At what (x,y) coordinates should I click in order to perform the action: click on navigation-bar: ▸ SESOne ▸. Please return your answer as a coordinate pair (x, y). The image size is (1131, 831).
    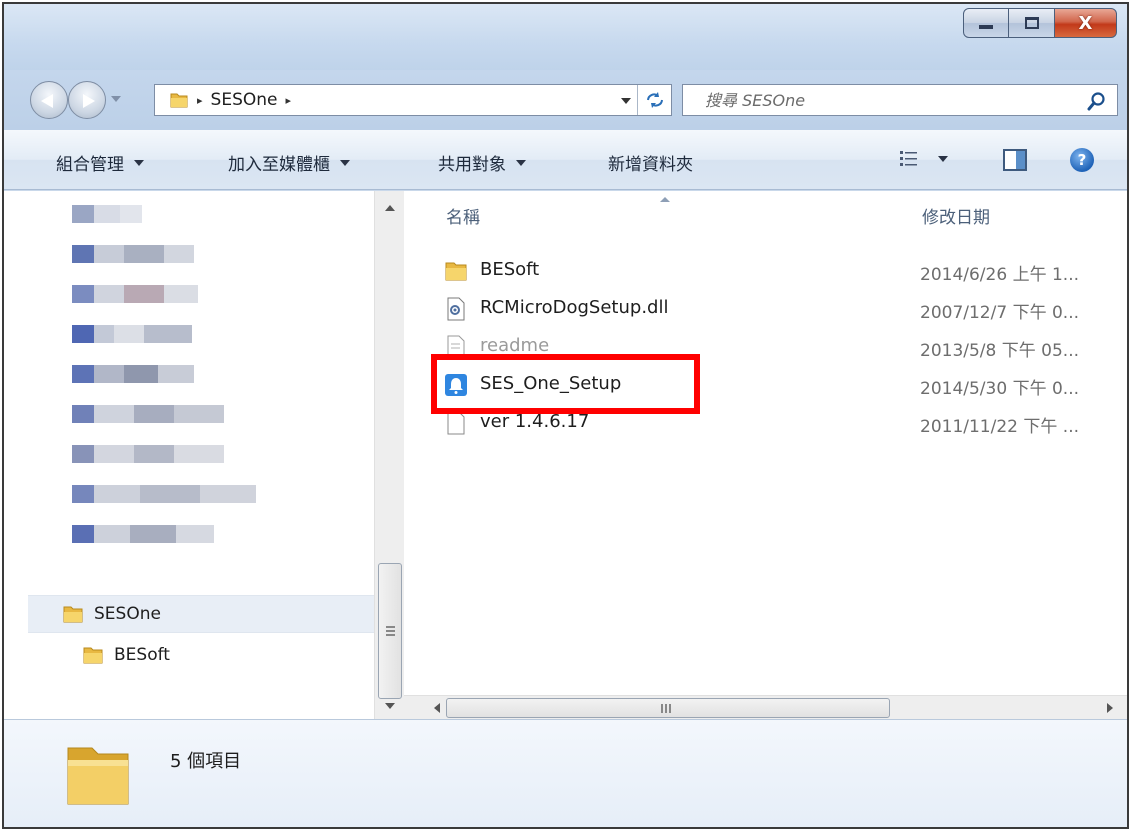
    Looking at the image, I should click on (565, 100).